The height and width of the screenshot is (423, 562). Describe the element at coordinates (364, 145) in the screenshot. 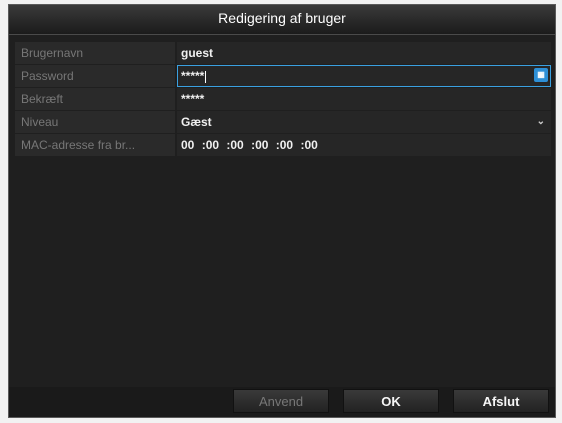

I see `mac-address-field: 00 :00 :00 :00 :00 :00` at that location.